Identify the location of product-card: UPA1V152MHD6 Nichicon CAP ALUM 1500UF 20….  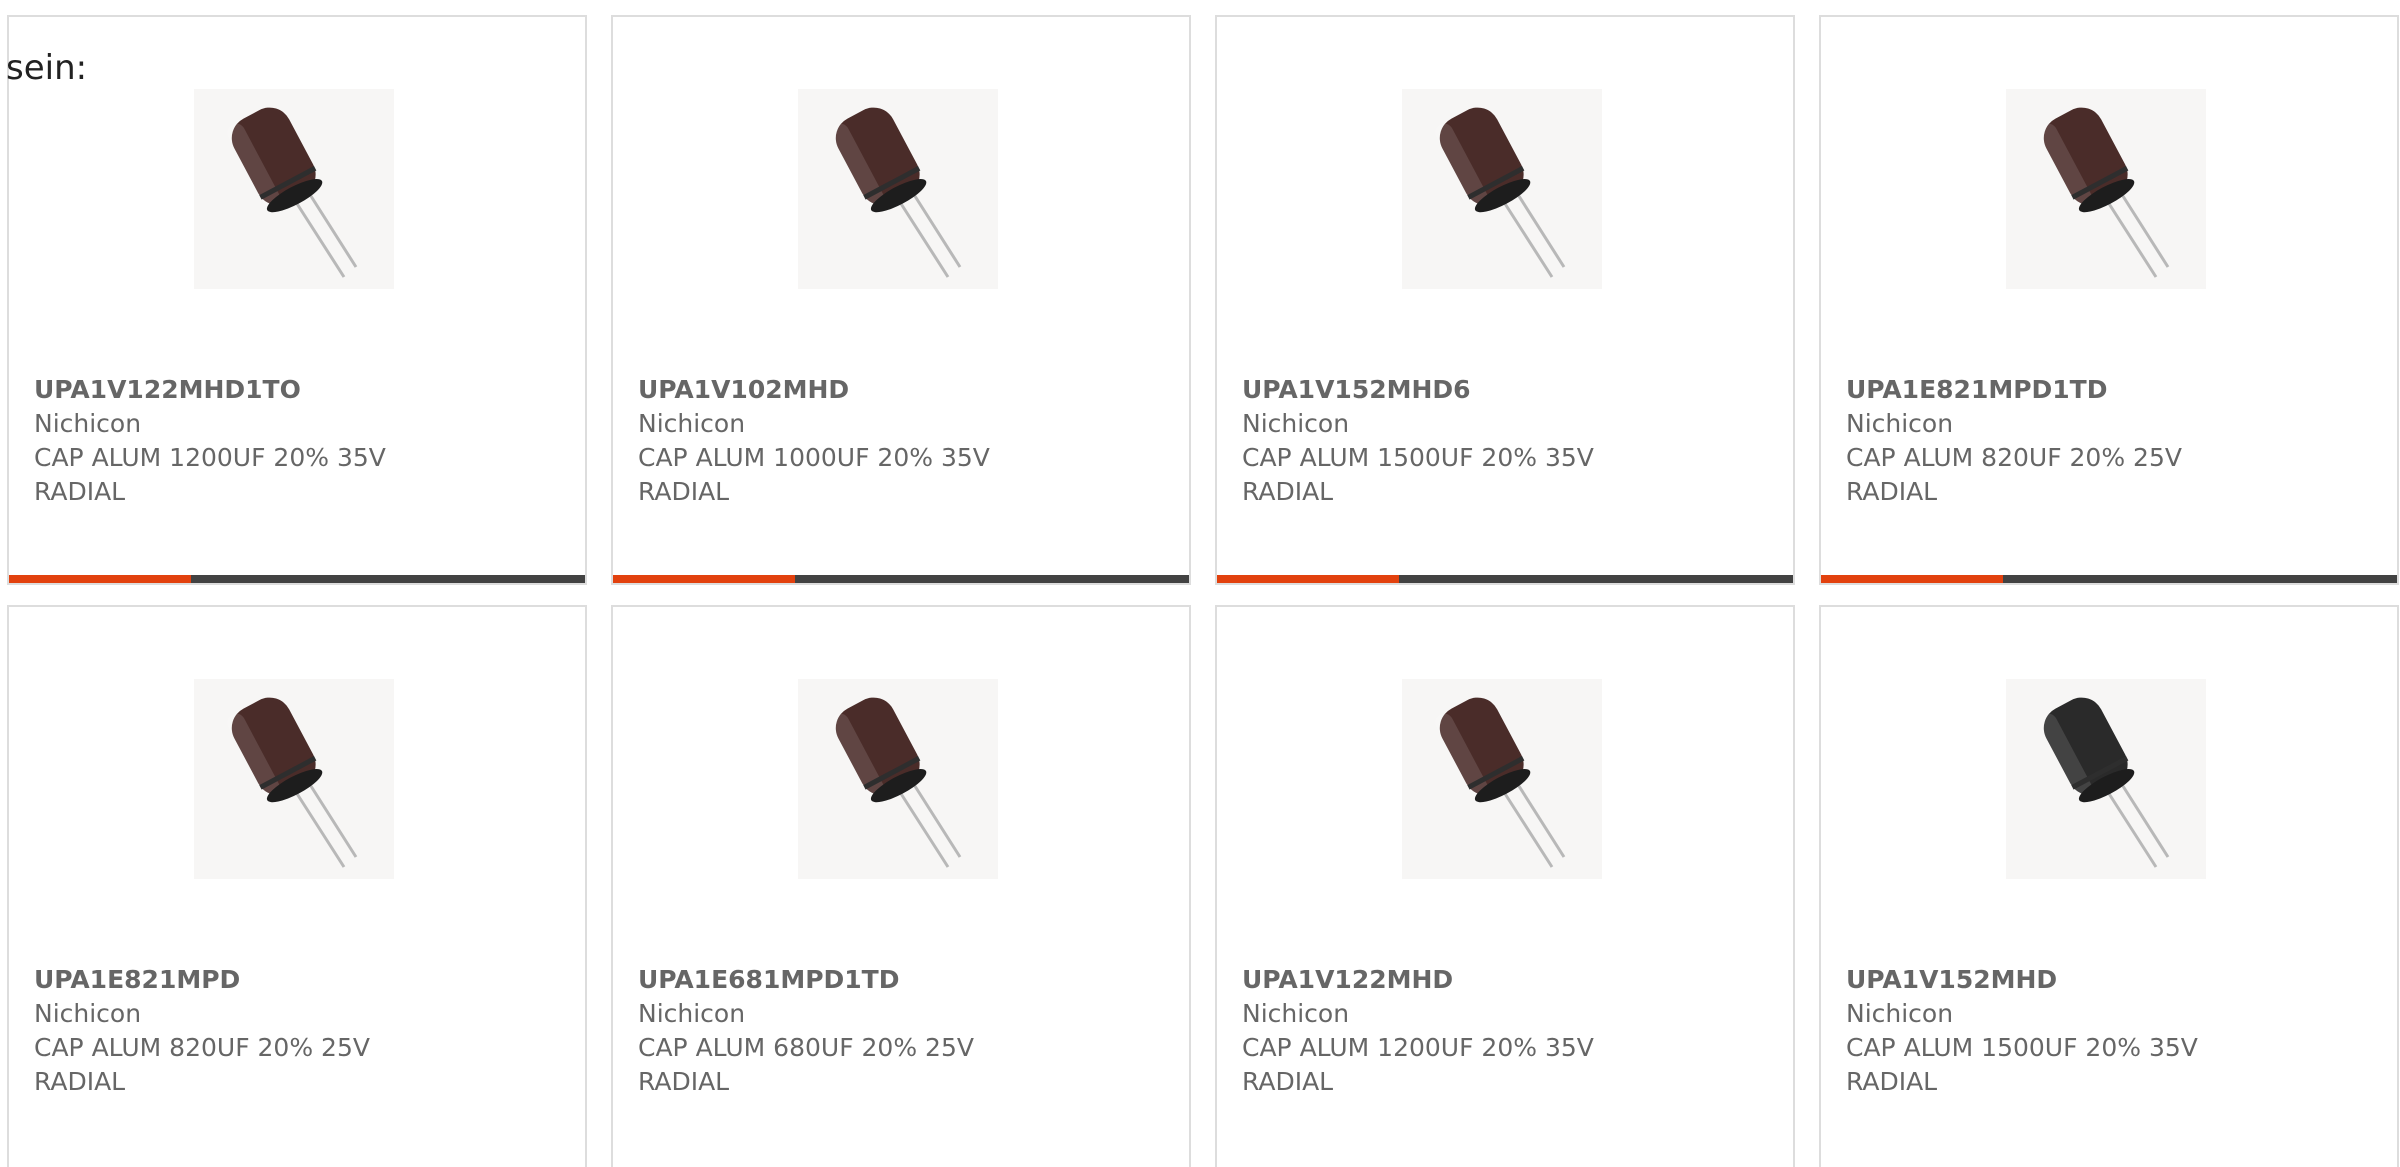
(1505, 300).